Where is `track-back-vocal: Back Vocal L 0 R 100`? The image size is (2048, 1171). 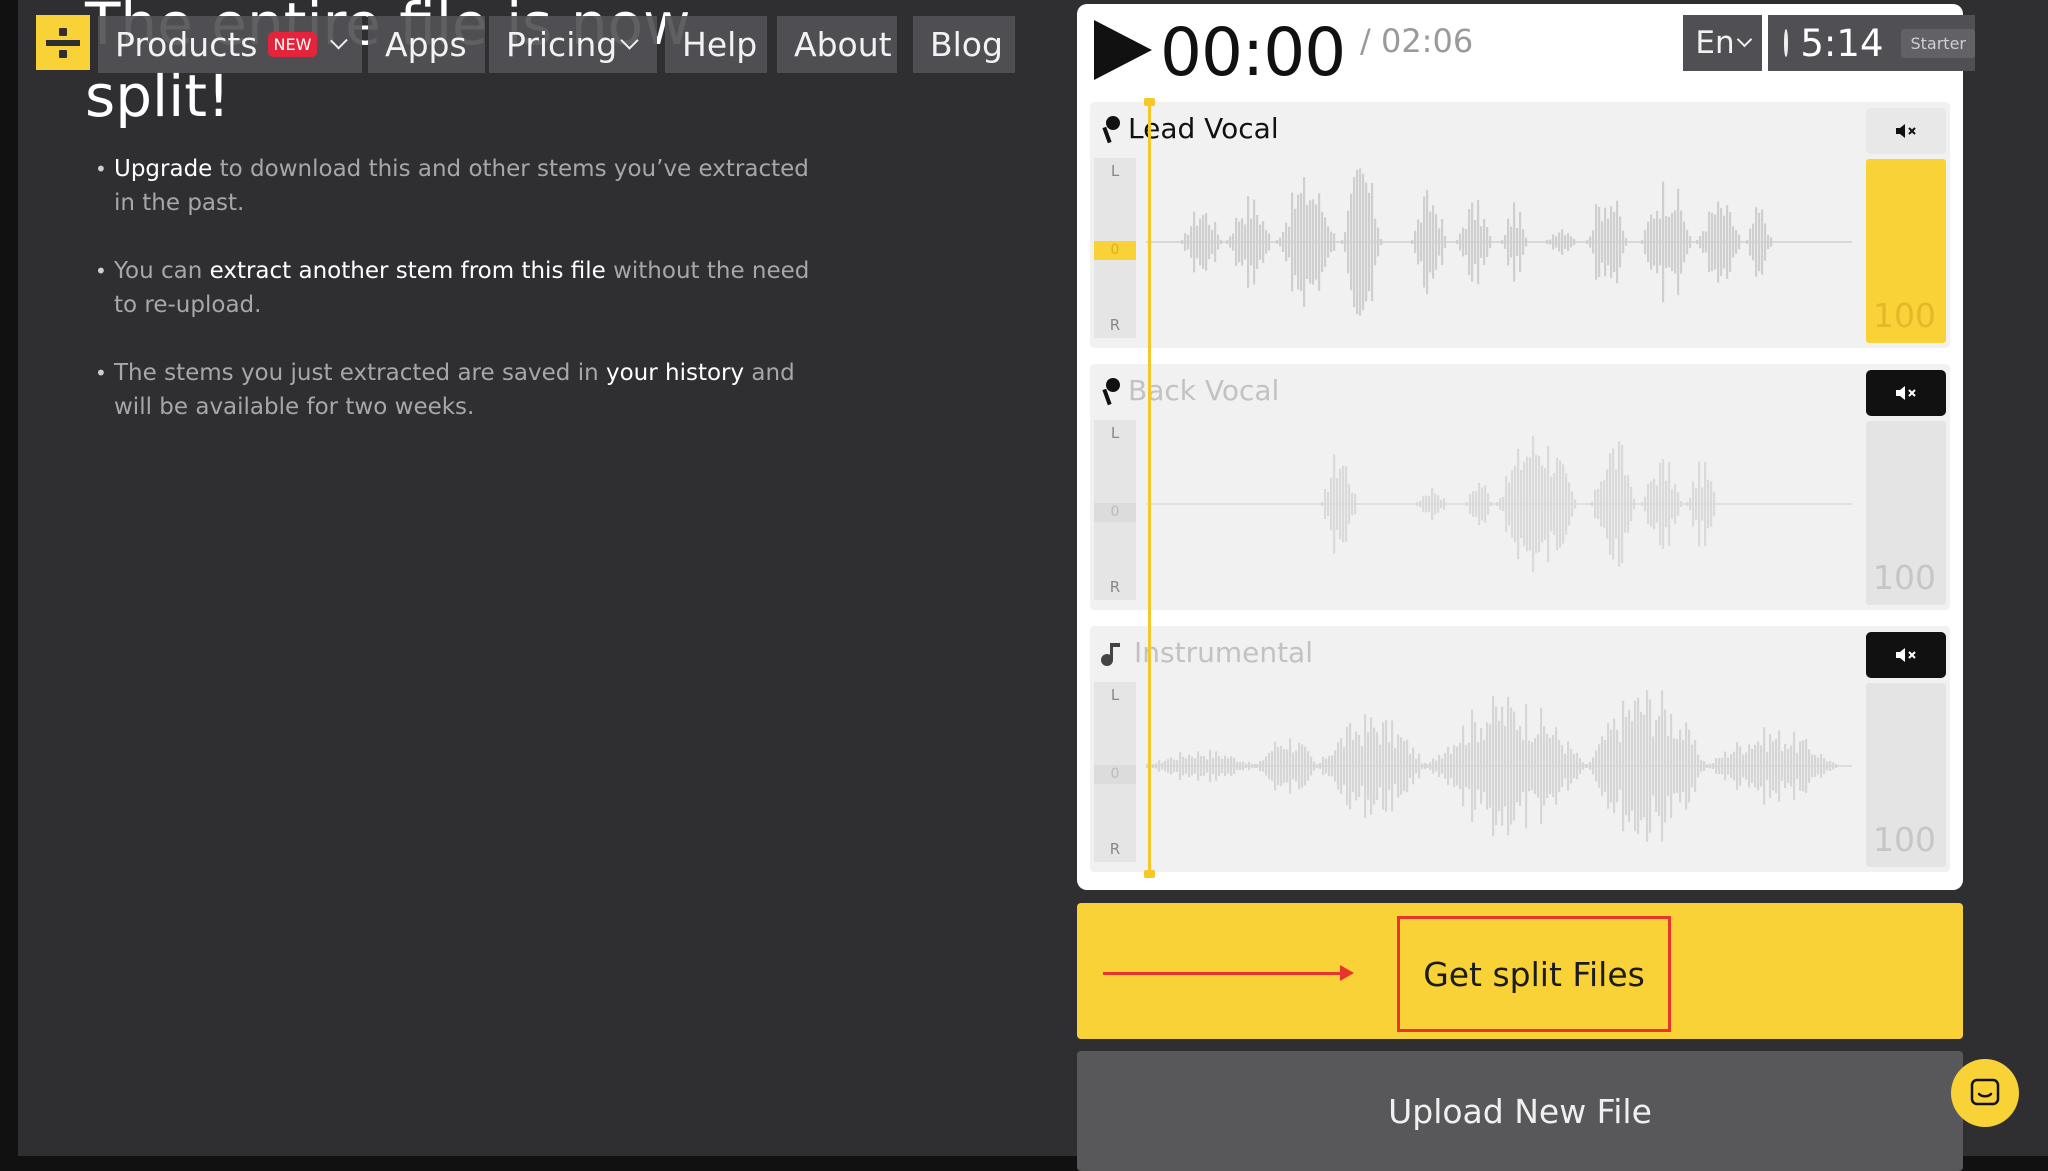 track-back-vocal: Back Vocal L 0 R 100 is located at coordinates (1520, 487).